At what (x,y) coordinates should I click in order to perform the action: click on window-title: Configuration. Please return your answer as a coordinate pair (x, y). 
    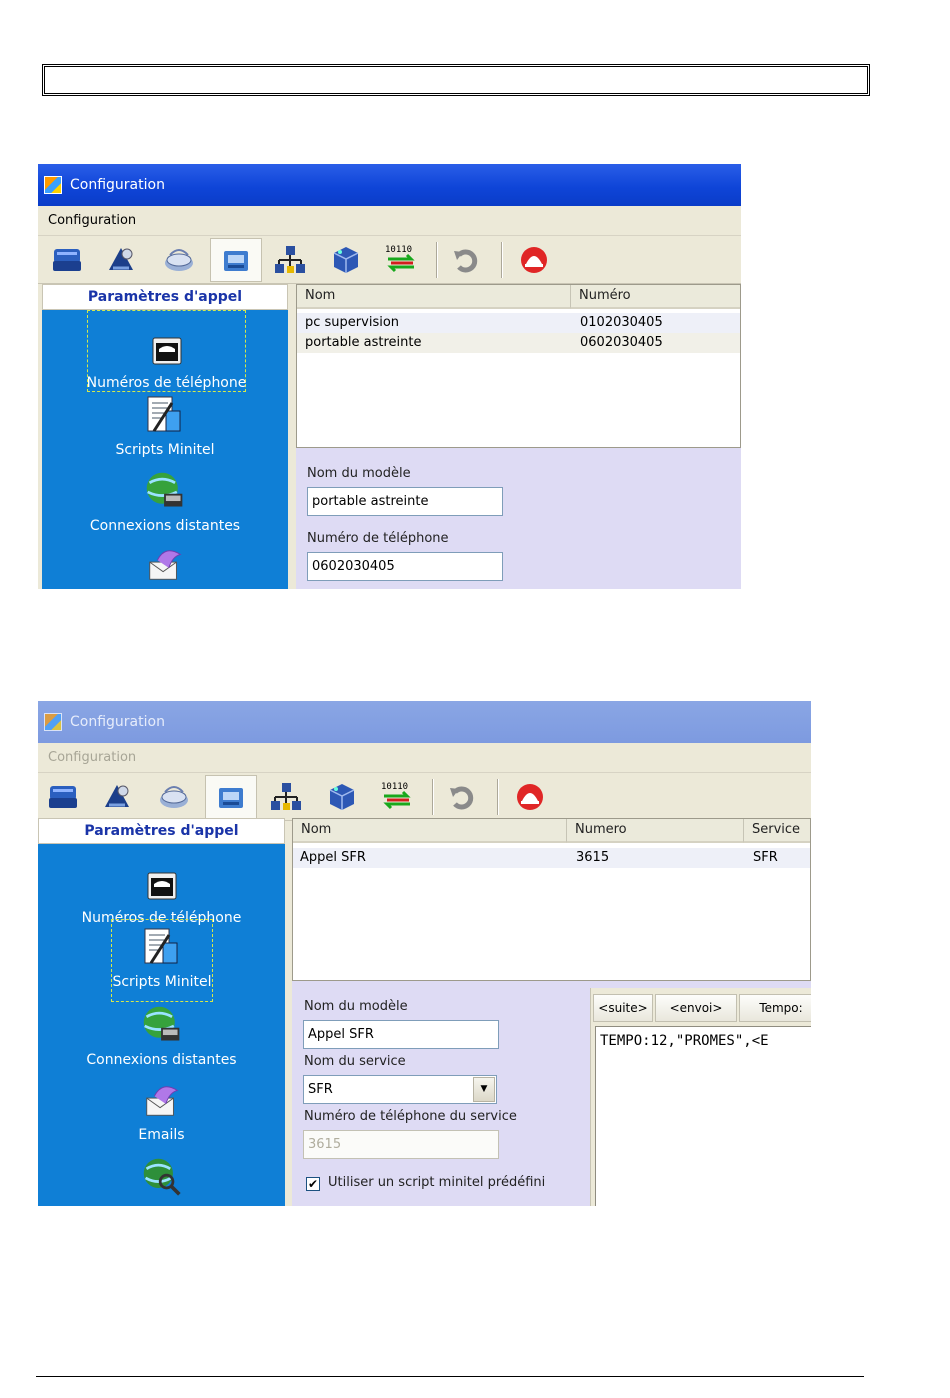
    Looking at the image, I should click on (117, 185).